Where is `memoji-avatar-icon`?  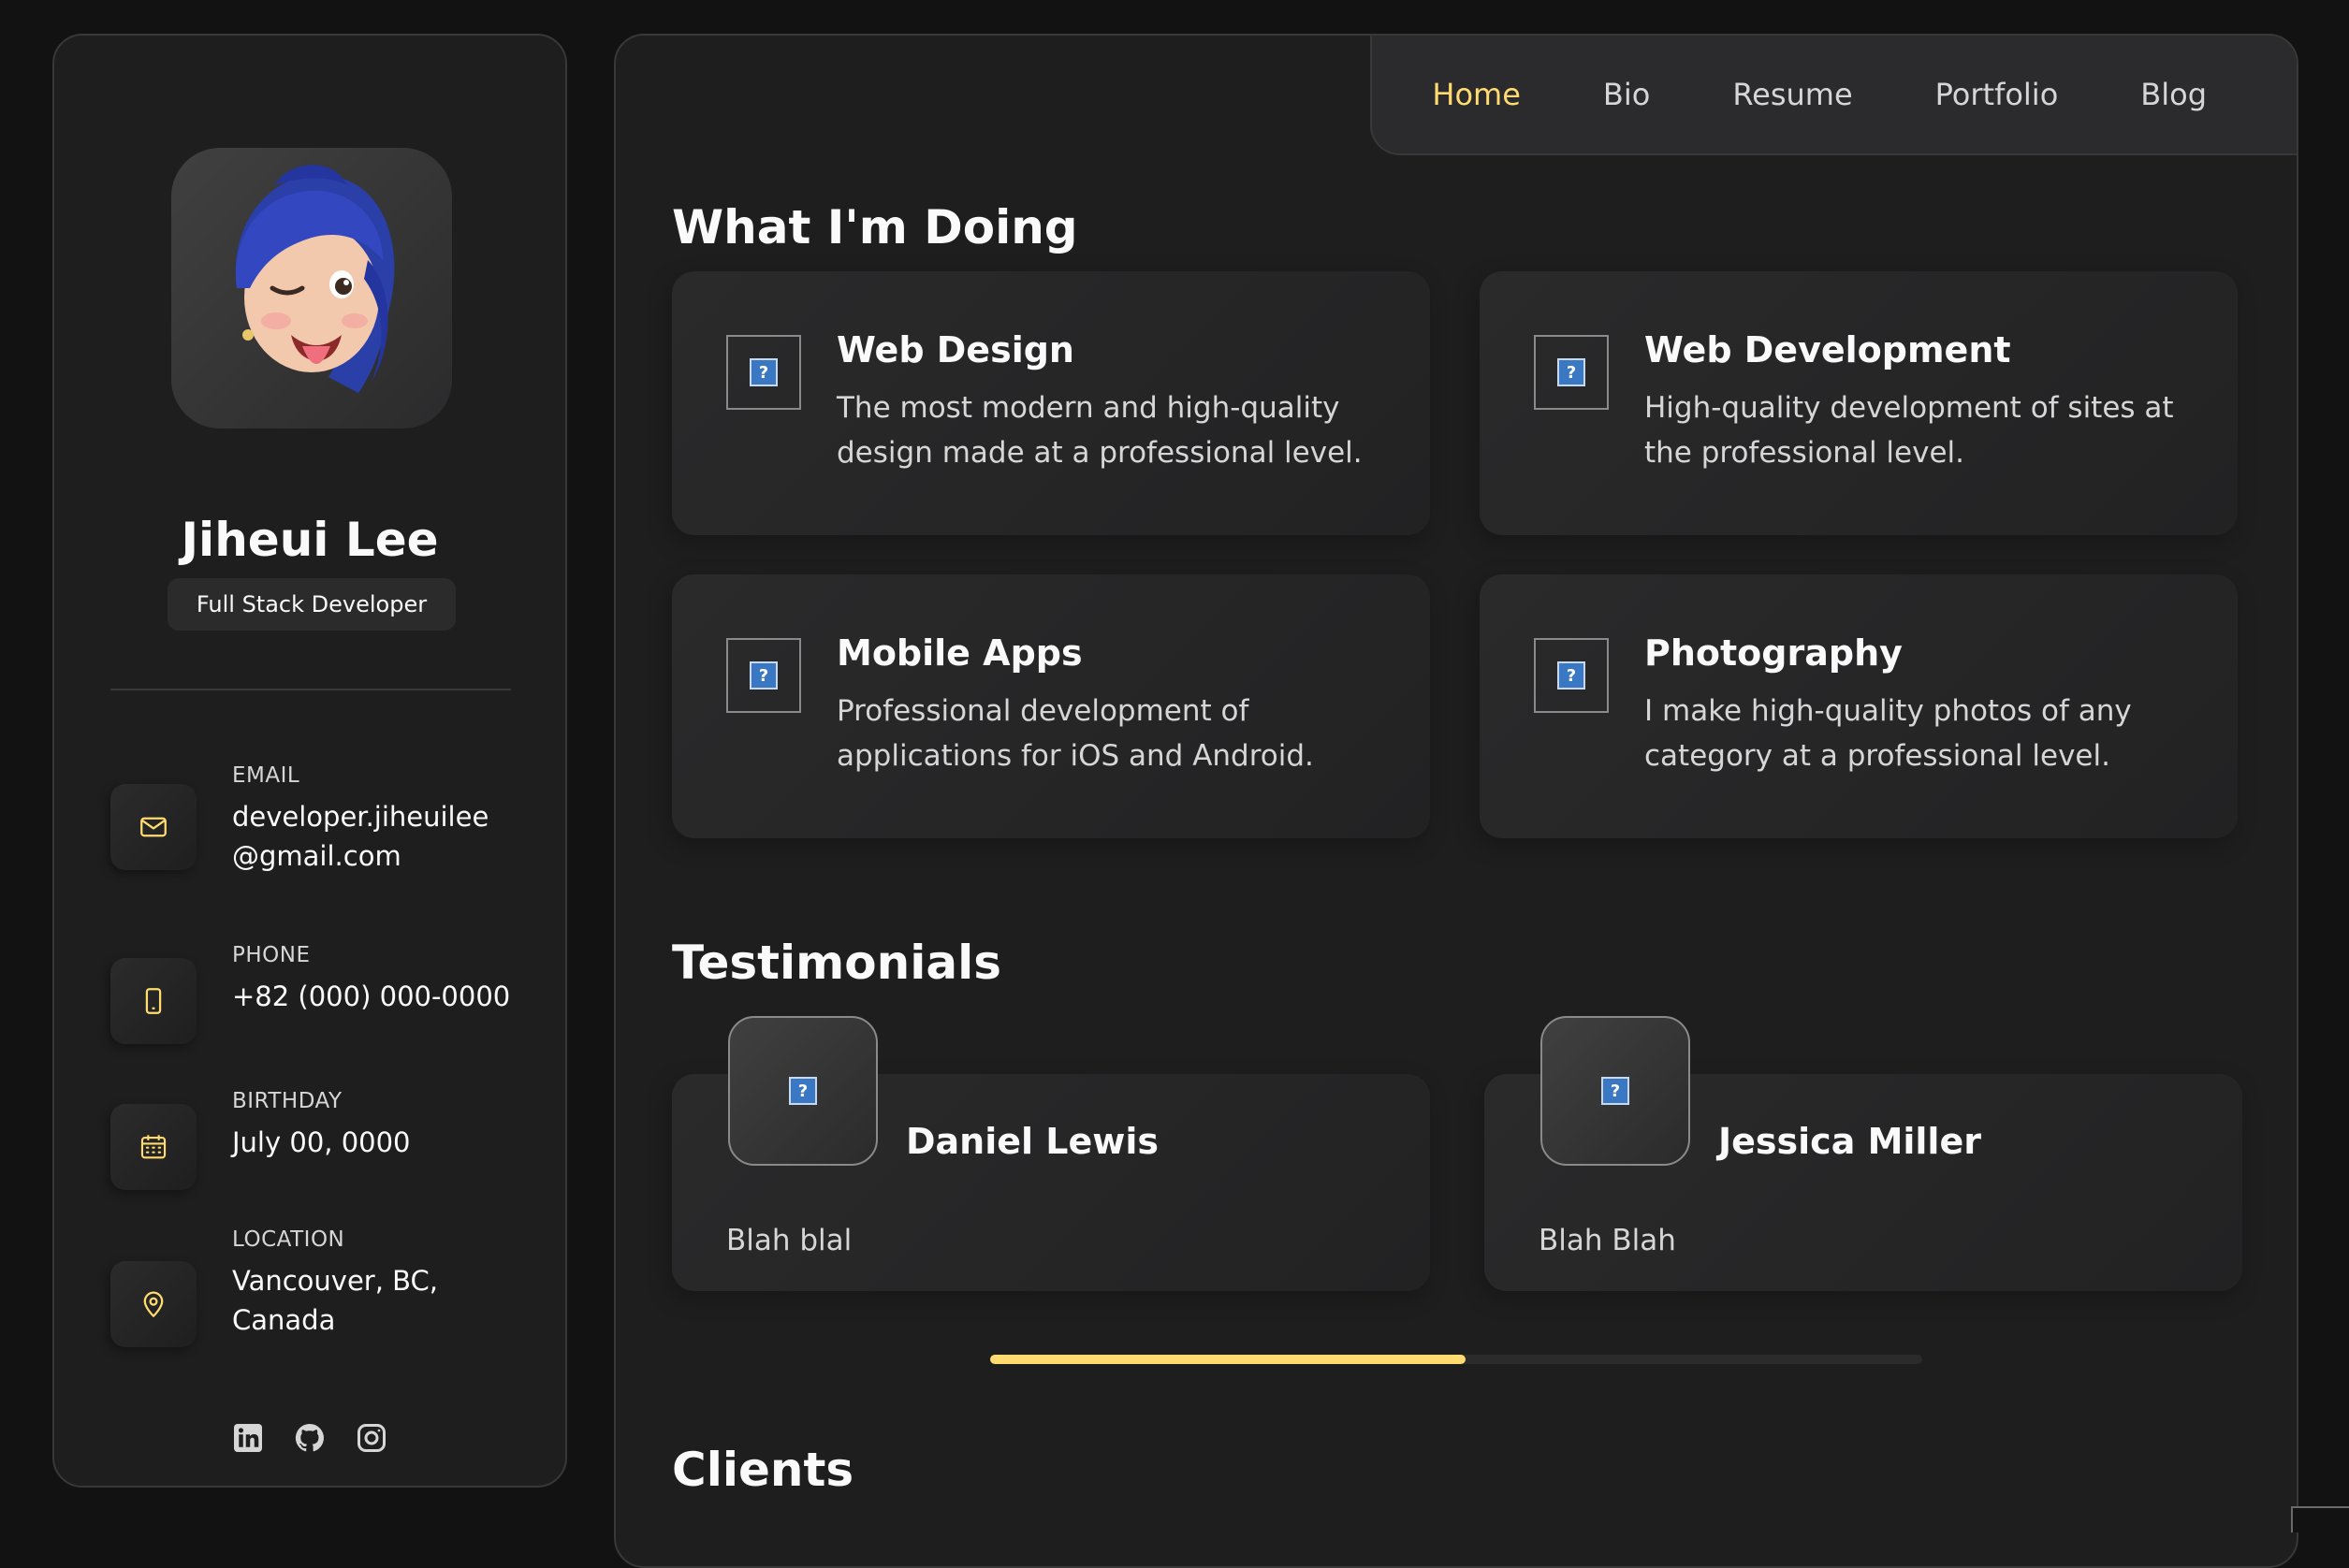 memoji-avatar-icon is located at coordinates (315, 279).